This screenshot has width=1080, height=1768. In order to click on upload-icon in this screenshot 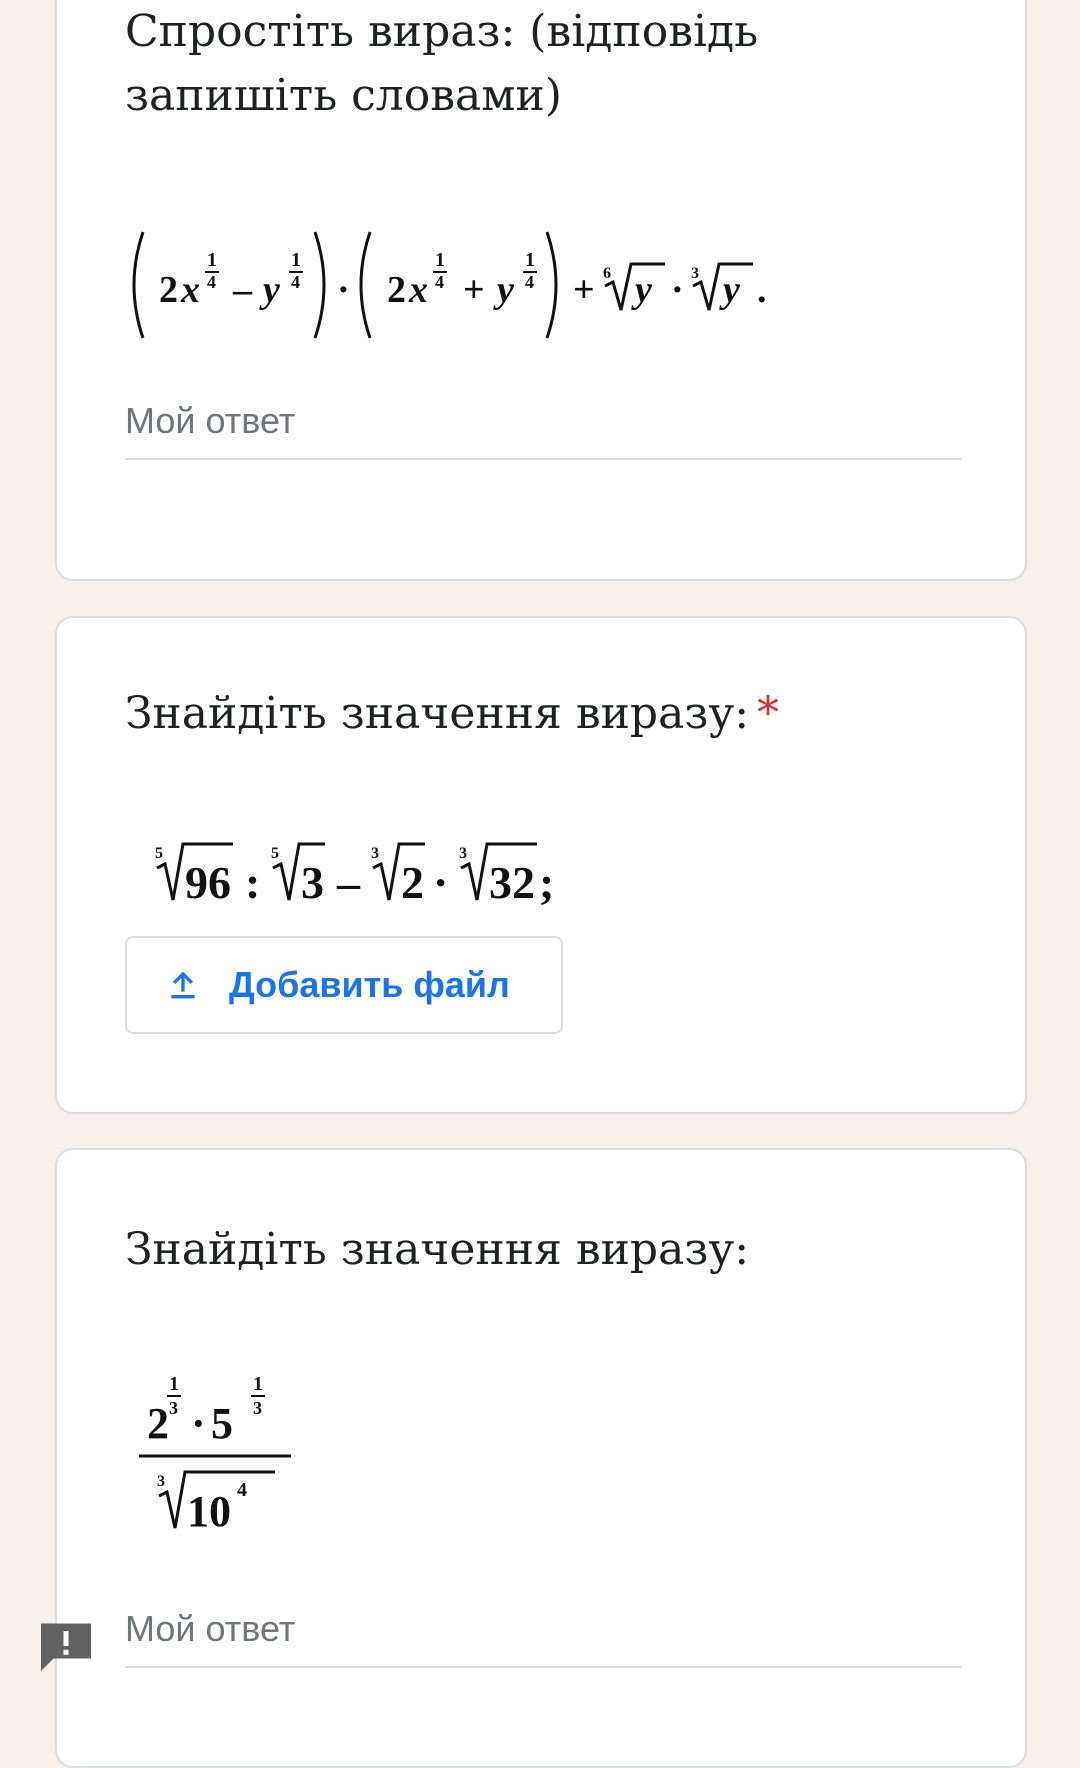, I will do `click(183, 985)`.